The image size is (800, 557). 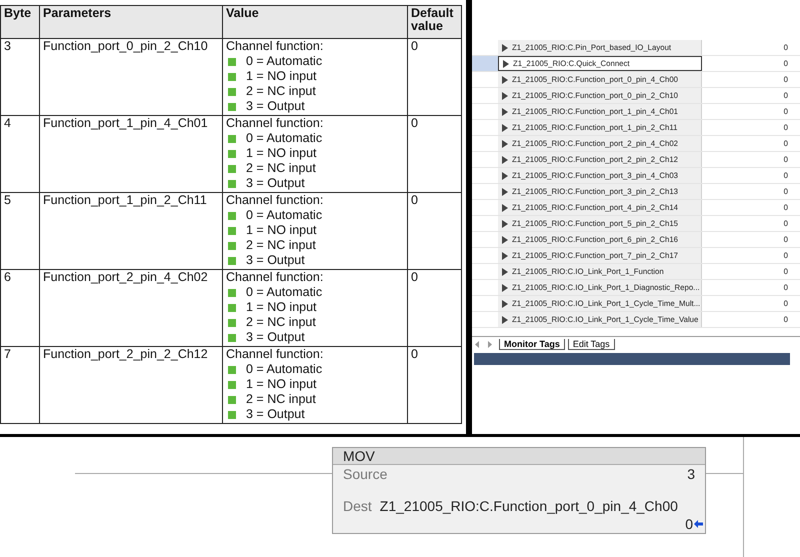 What do you see at coordinates (519, 456) in the screenshot?
I see `instruction-title: MOV` at bounding box center [519, 456].